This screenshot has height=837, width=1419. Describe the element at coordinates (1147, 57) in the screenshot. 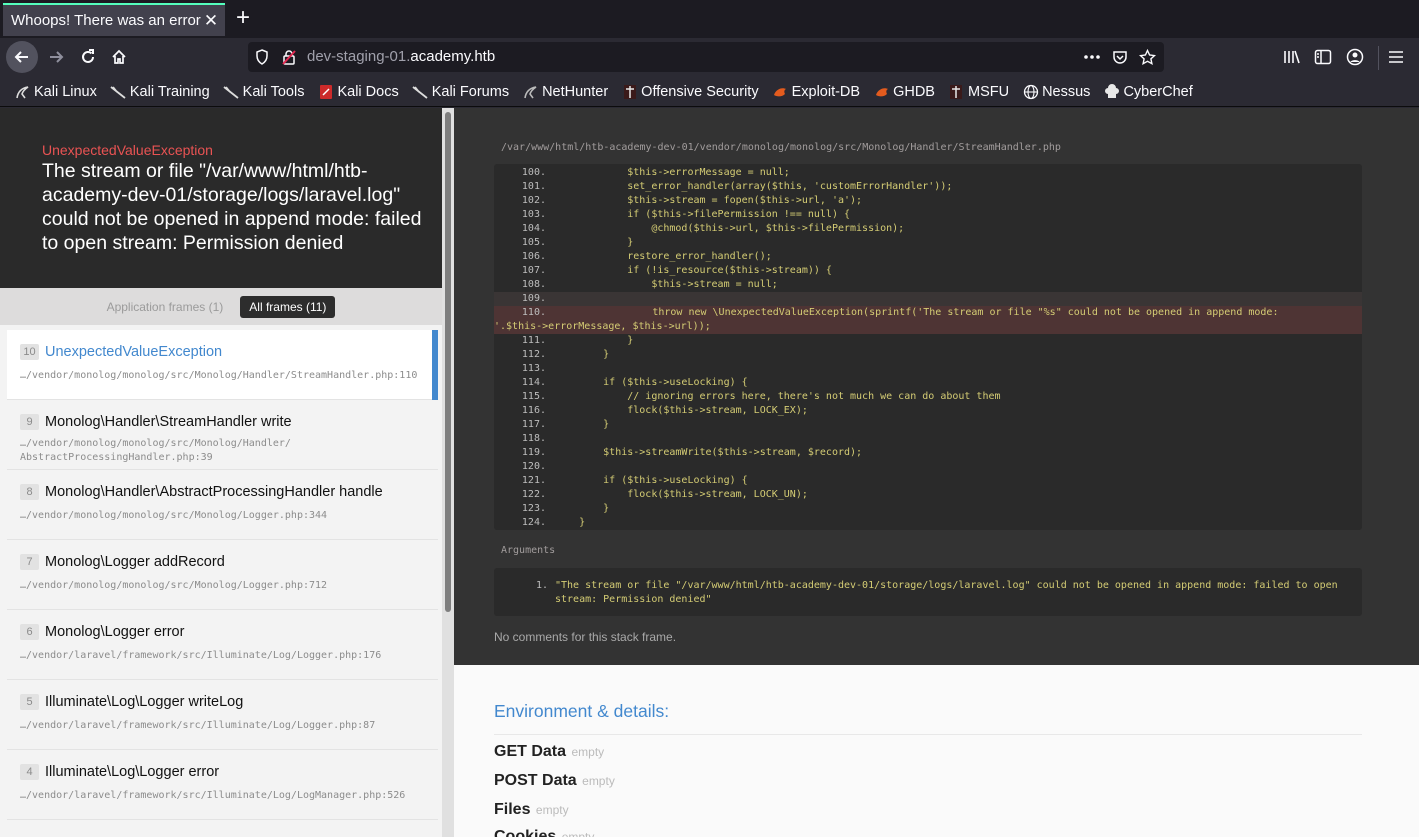

I see `star-icon` at that location.